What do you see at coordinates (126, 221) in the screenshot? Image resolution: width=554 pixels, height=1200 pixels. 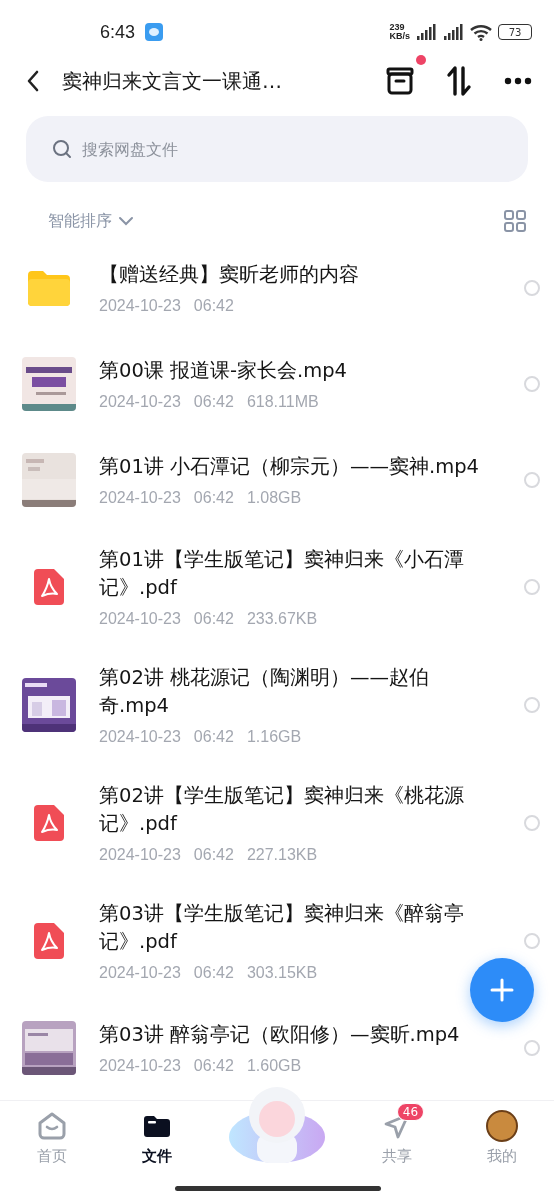 I see `chevron-down-icon` at bounding box center [126, 221].